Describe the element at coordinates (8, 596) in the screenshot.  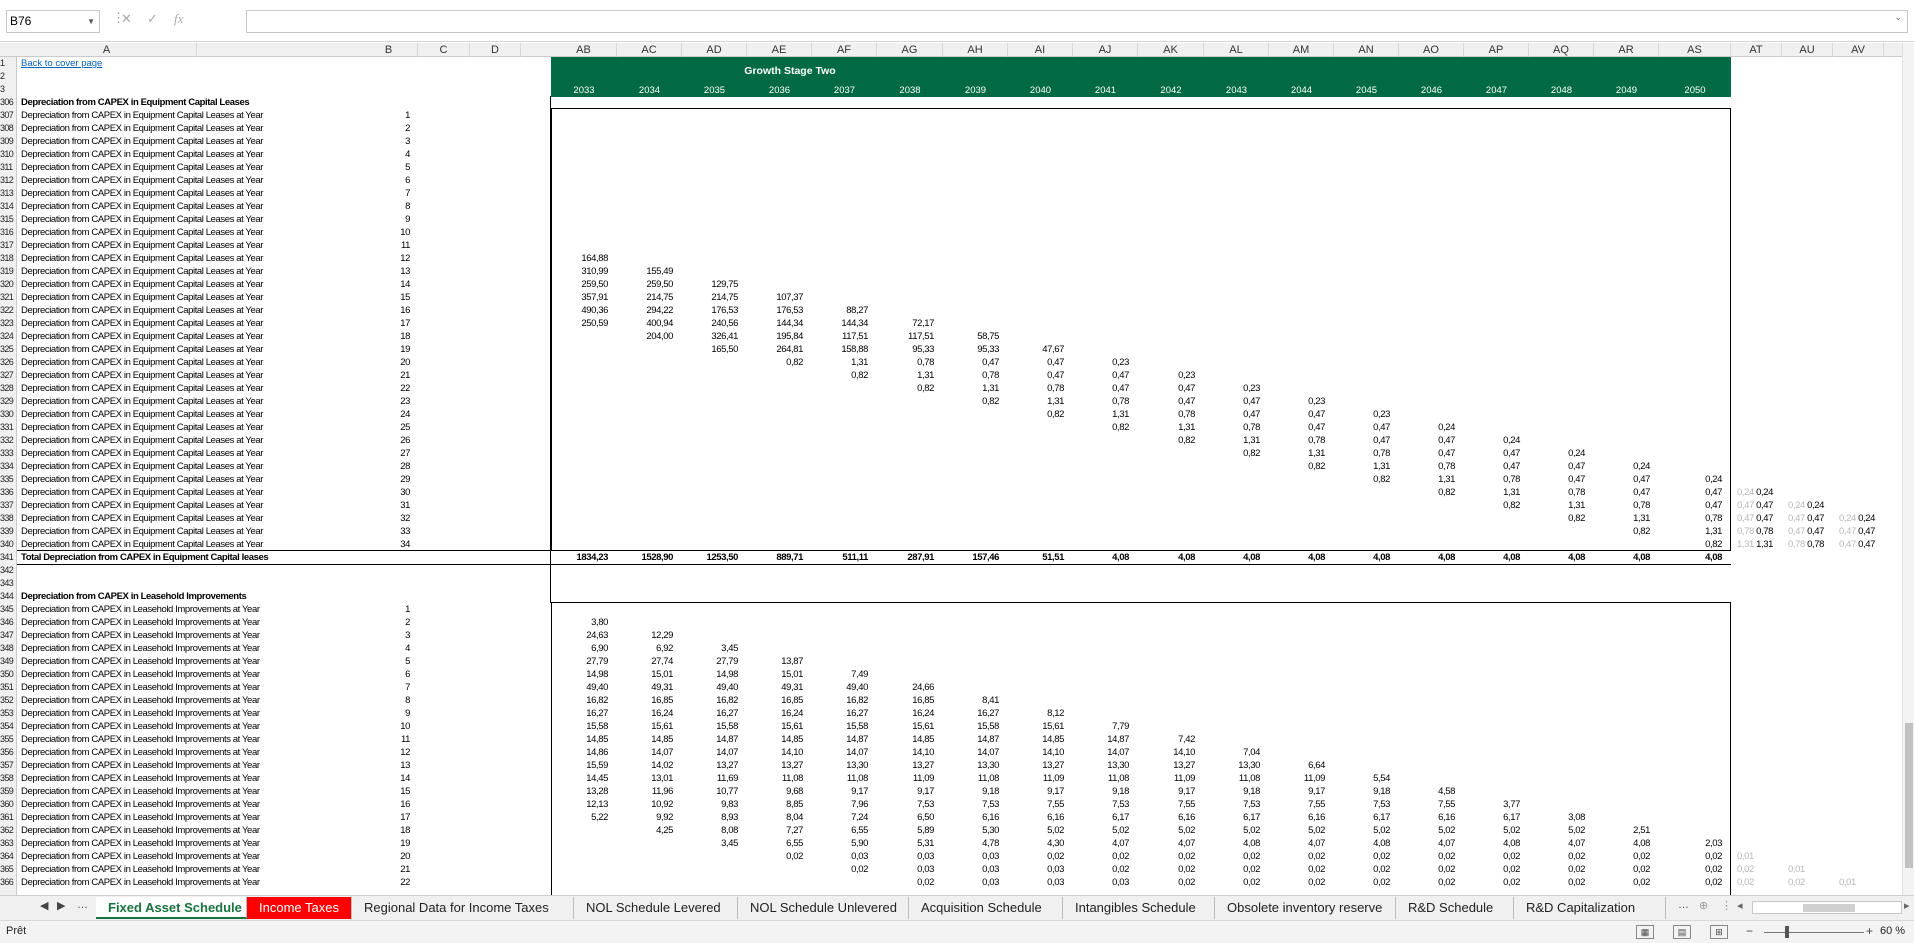
I see `row-header: 344` at that location.